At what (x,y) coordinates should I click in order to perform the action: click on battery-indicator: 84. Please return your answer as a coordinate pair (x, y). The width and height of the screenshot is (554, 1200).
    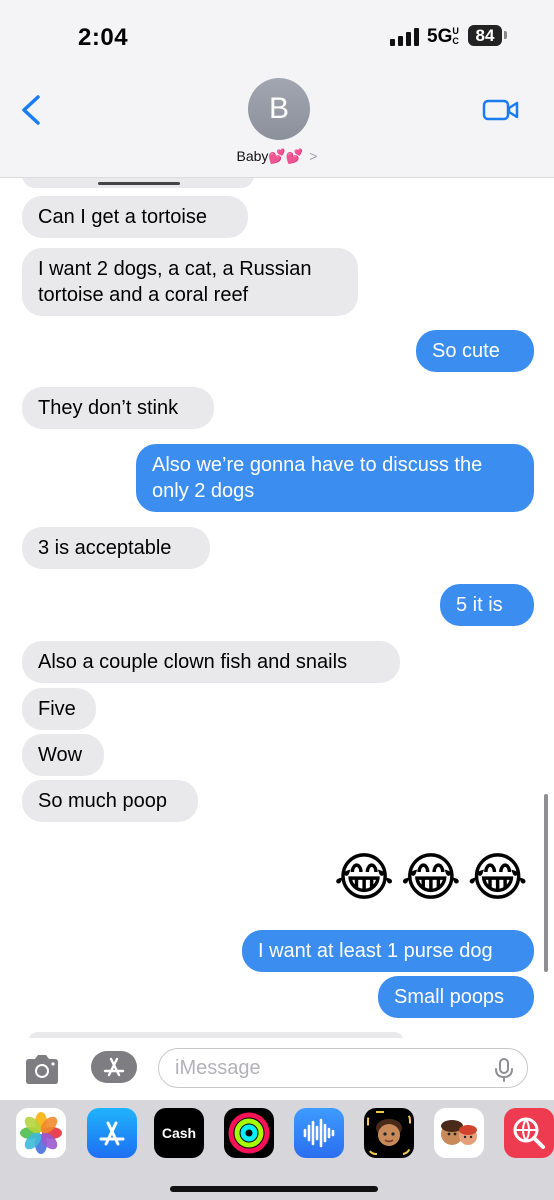
    Looking at the image, I should click on (485, 35).